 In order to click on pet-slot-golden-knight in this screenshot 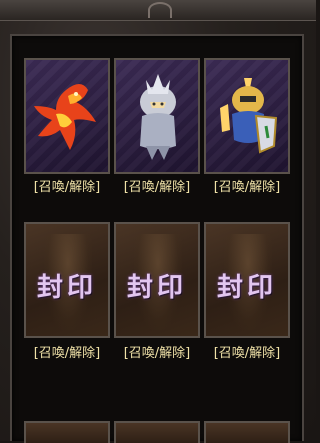, I will do `click(247, 116)`.